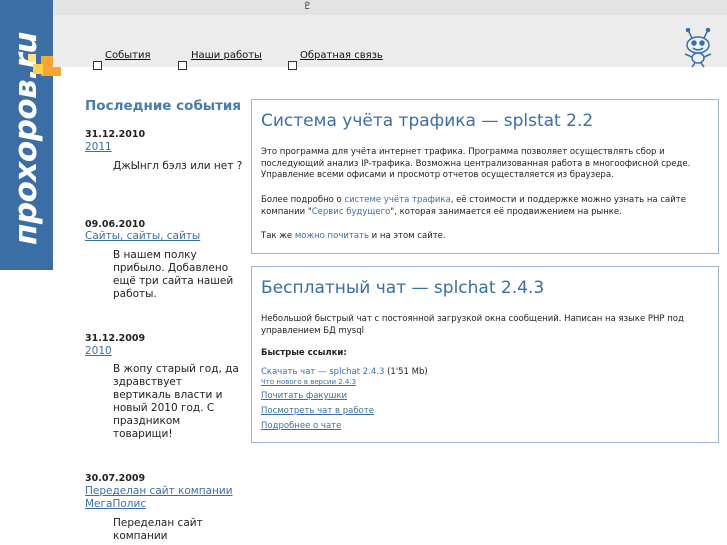 Image resolution: width=727 pixels, height=545 pixels. Describe the element at coordinates (26, 162) in the screenshot. I see `logo-main: прохоров` at that location.